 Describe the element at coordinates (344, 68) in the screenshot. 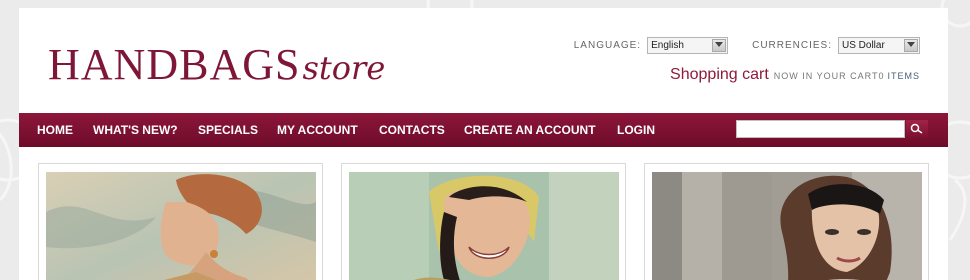

I see `logo-sub-text: store` at that location.